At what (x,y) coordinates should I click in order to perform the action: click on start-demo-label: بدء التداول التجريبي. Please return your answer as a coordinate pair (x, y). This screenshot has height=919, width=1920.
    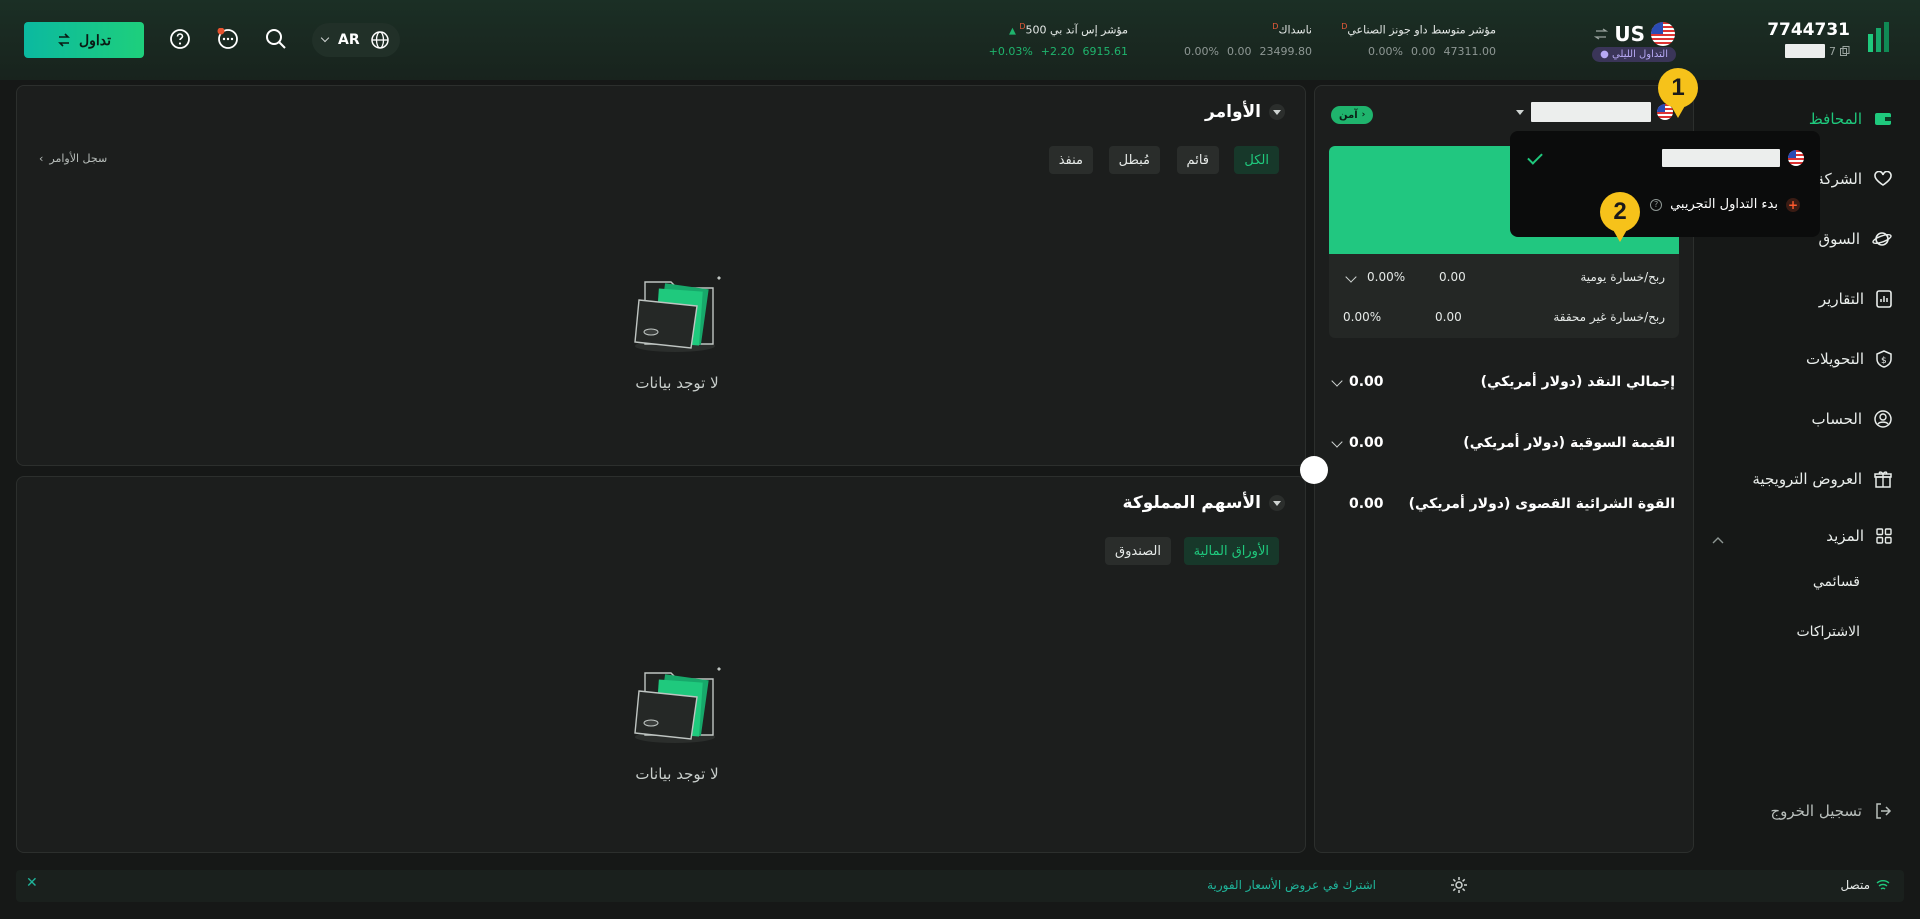
    Looking at the image, I should click on (1724, 204).